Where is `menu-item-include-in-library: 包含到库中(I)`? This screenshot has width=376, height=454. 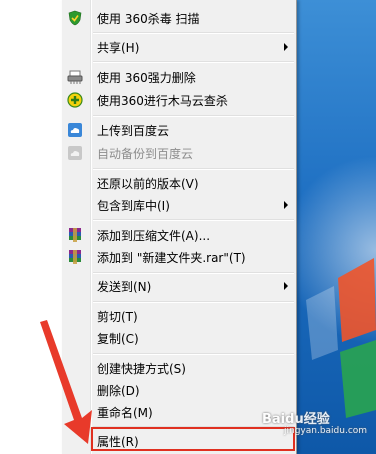
menu-item-include-in-library: 包含到库中(I) is located at coordinates (179, 205).